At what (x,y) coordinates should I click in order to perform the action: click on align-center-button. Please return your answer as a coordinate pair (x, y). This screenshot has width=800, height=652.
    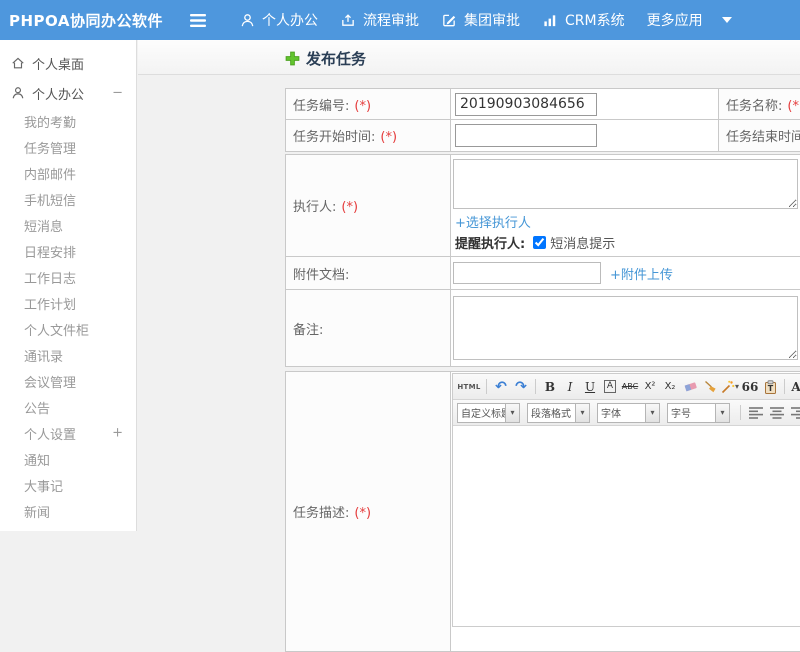
    Looking at the image, I should click on (776, 413).